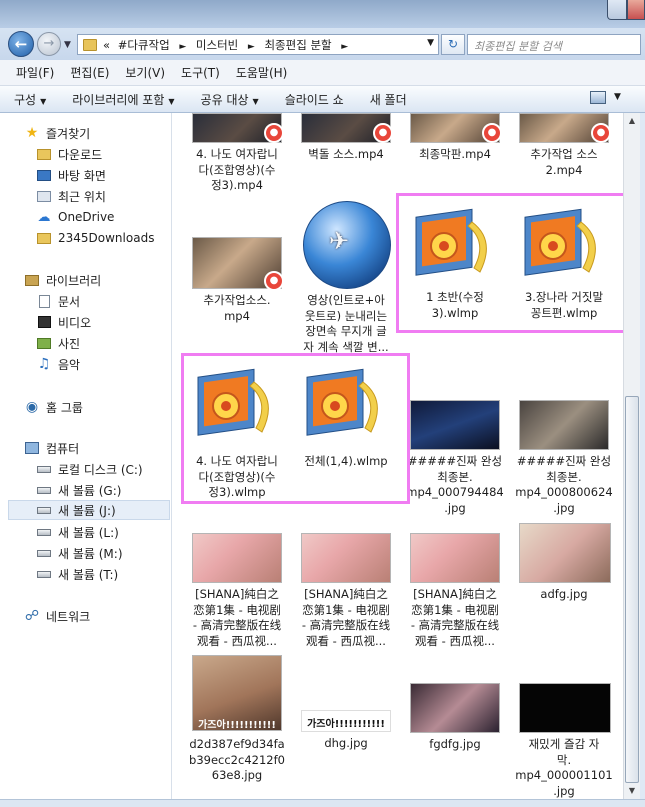  I want to click on menu-view: 보기(V), so click(145, 72).